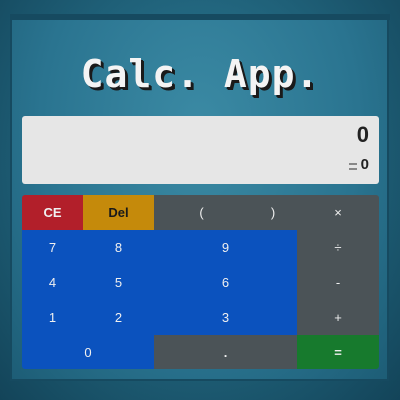  Describe the element at coordinates (118, 212) in the screenshot. I see `delete-button: Del` at that location.